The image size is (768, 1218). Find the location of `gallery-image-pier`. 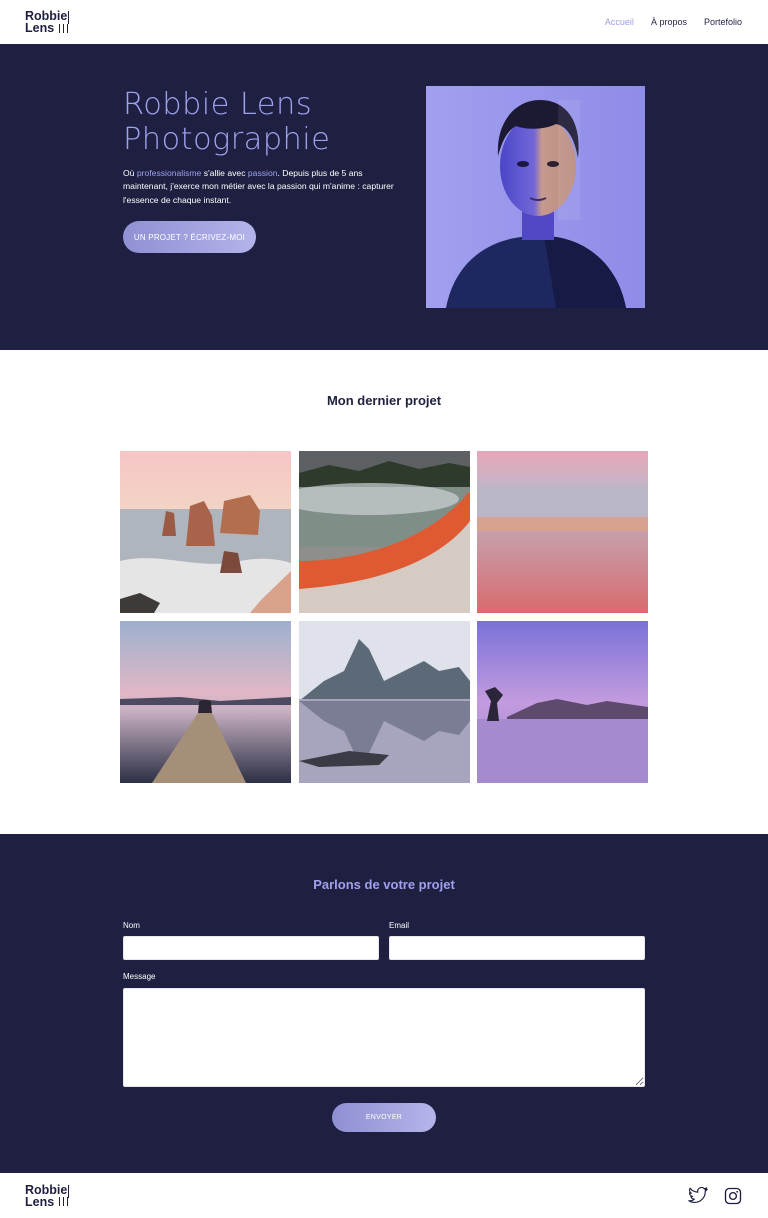

gallery-image-pier is located at coordinates (205, 702).